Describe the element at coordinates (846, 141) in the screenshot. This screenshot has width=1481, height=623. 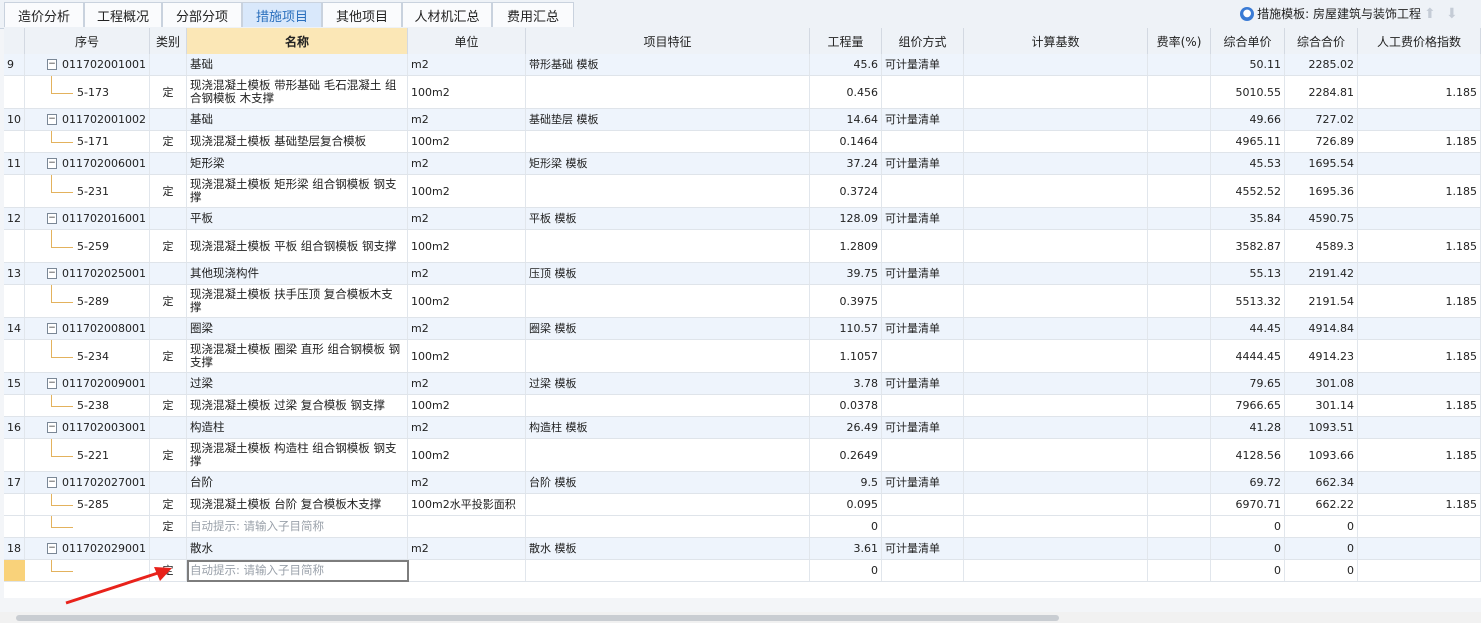
I see `quantity-cell: 0.1464` at that location.